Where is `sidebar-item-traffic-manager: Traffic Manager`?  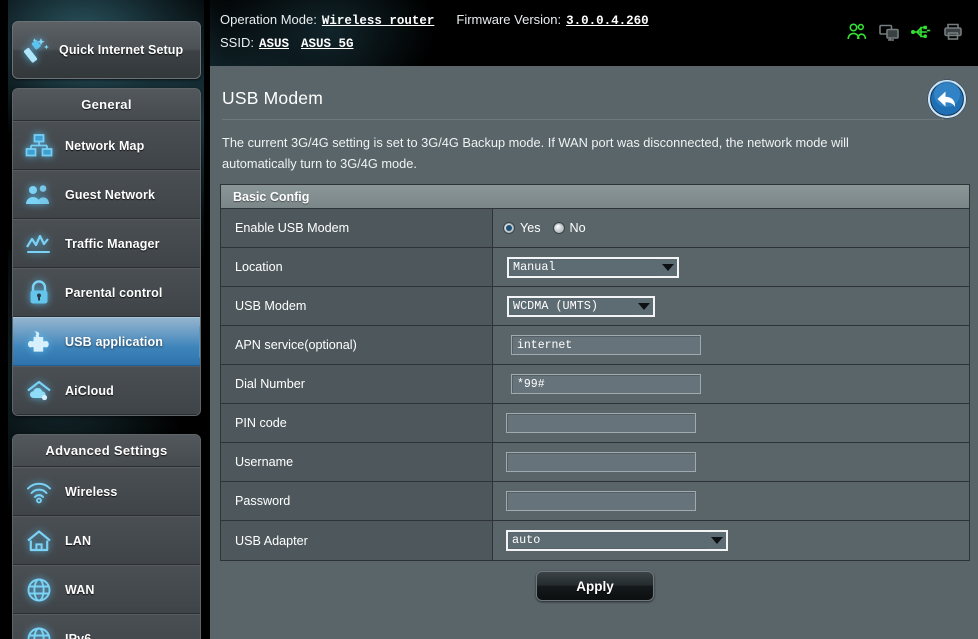
sidebar-item-traffic-manager: Traffic Manager is located at coordinates (106, 243).